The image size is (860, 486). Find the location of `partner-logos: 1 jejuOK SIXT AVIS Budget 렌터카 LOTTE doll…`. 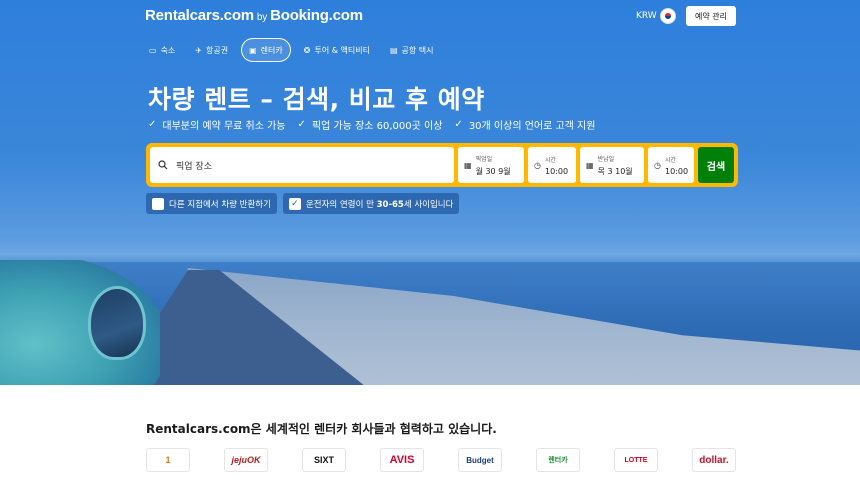

partner-logos: 1 jejuOK SIXT AVIS Budget 렌터카 LOTTE doll… is located at coordinates (441, 460).